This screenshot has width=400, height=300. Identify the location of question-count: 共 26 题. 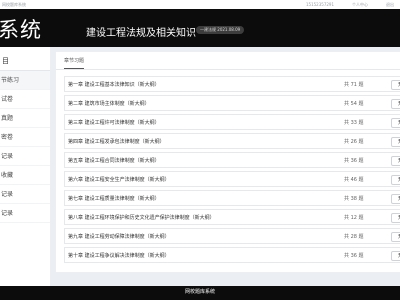
(354, 142).